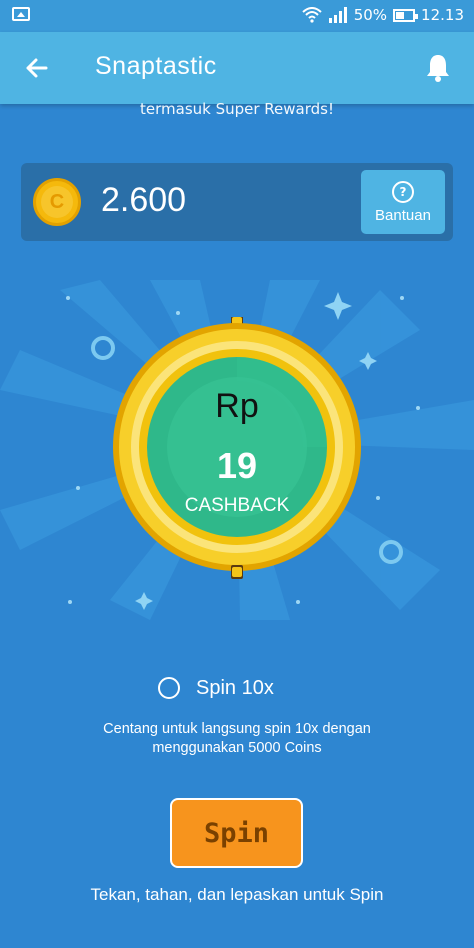 This screenshot has height=948, width=474. Describe the element at coordinates (403, 191) in the screenshot. I see `question-icon: ?` at that location.